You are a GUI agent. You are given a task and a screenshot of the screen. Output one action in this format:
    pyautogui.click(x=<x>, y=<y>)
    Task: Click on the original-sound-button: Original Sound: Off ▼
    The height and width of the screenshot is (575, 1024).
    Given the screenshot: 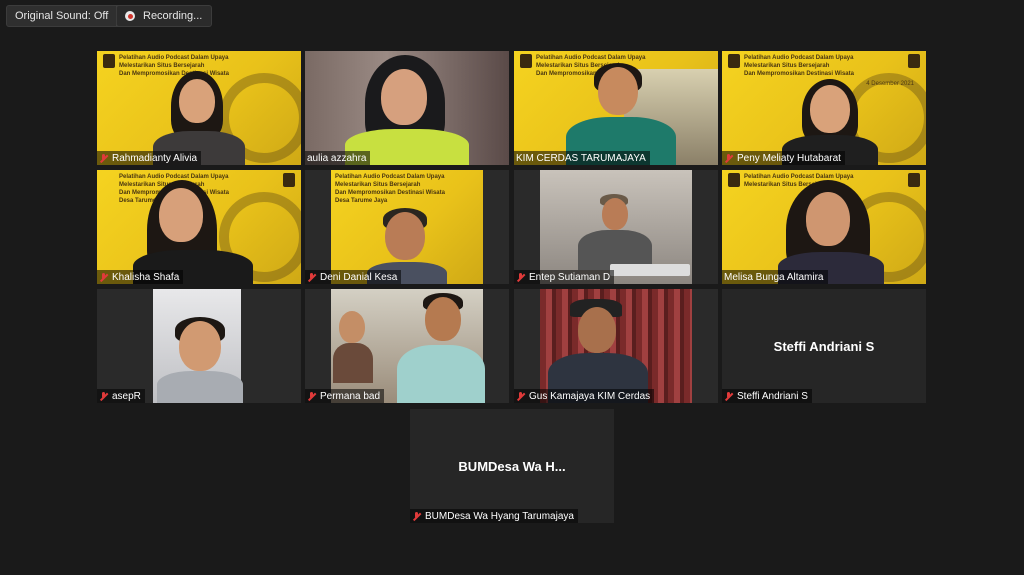 What is the action you would take?
    pyautogui.click(x=69, y=16)
    